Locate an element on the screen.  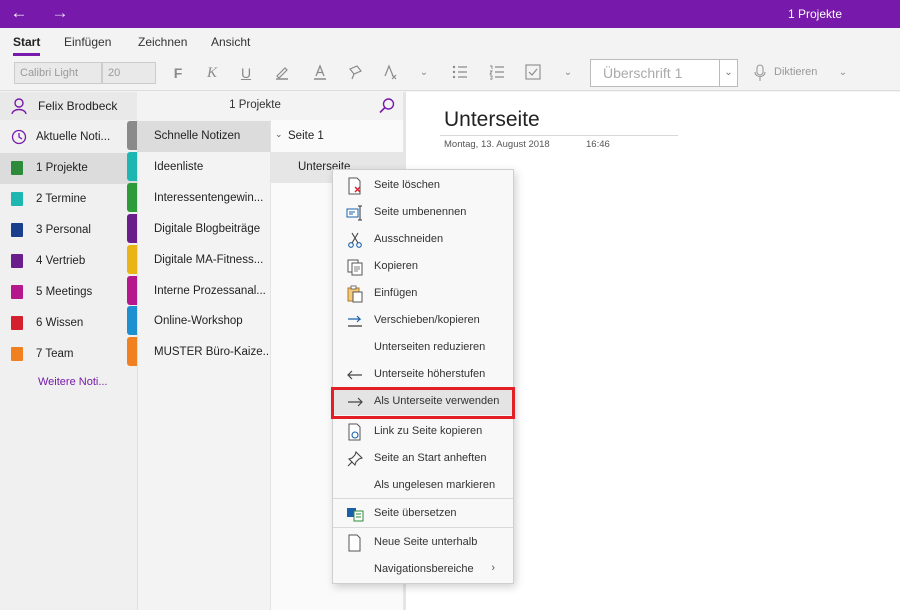
section-label: Schnelle Notizen is located at coordinates (197, 136).